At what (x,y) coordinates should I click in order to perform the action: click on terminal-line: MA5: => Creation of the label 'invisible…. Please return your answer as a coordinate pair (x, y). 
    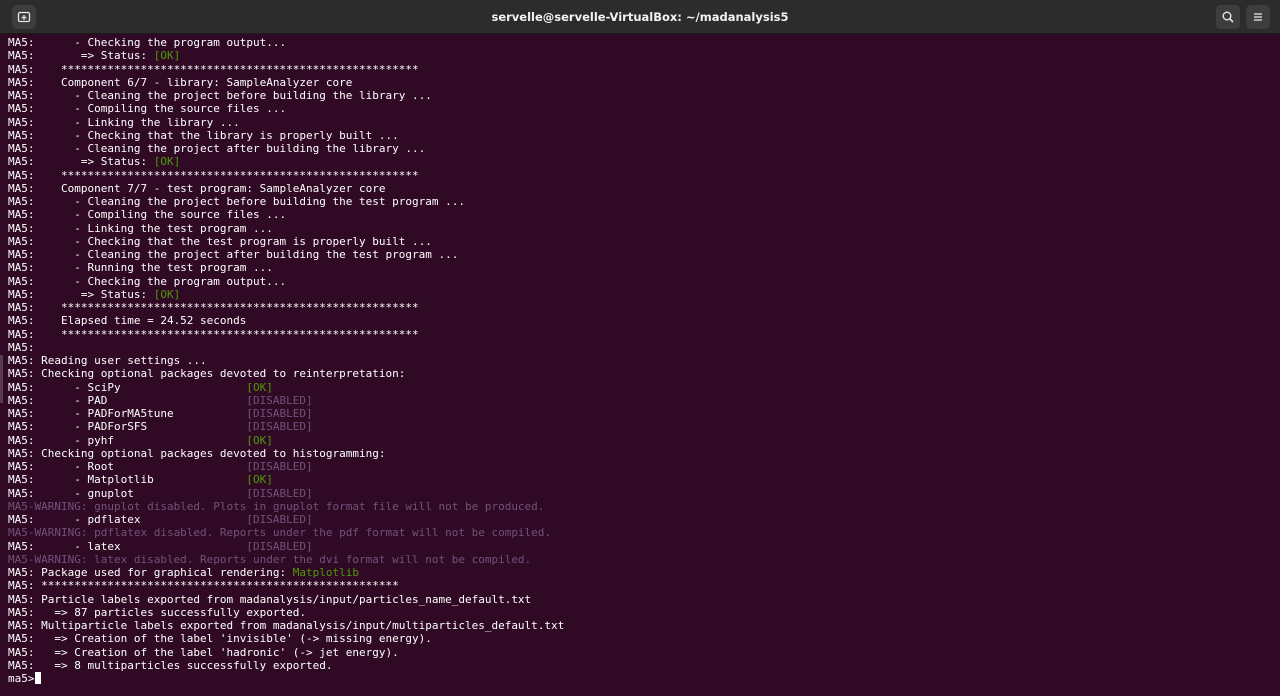
    Looking at the image, I should click on (639, 638).